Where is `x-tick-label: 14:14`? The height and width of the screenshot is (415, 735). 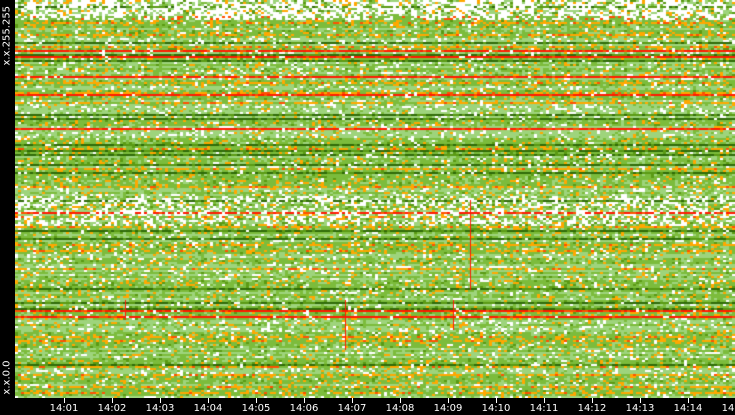
x-tick-label: 14:14 is located at coordinates (688, 408).